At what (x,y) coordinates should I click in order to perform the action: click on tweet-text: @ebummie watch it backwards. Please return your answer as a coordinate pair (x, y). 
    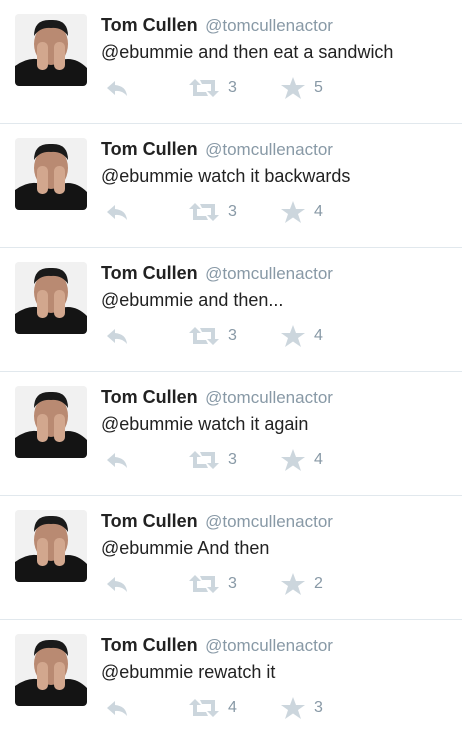
    Looking at the image, I should click on (226, 176).